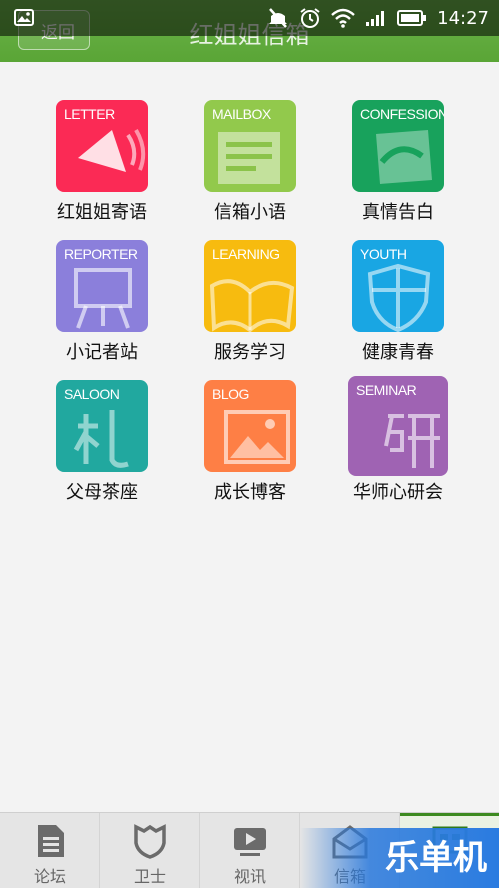 The image size is (499, 888). Describe the element at coordinates (250, 146) in the screenshot. I see `mailbox-tile-icon: MAILBOX` at that location.